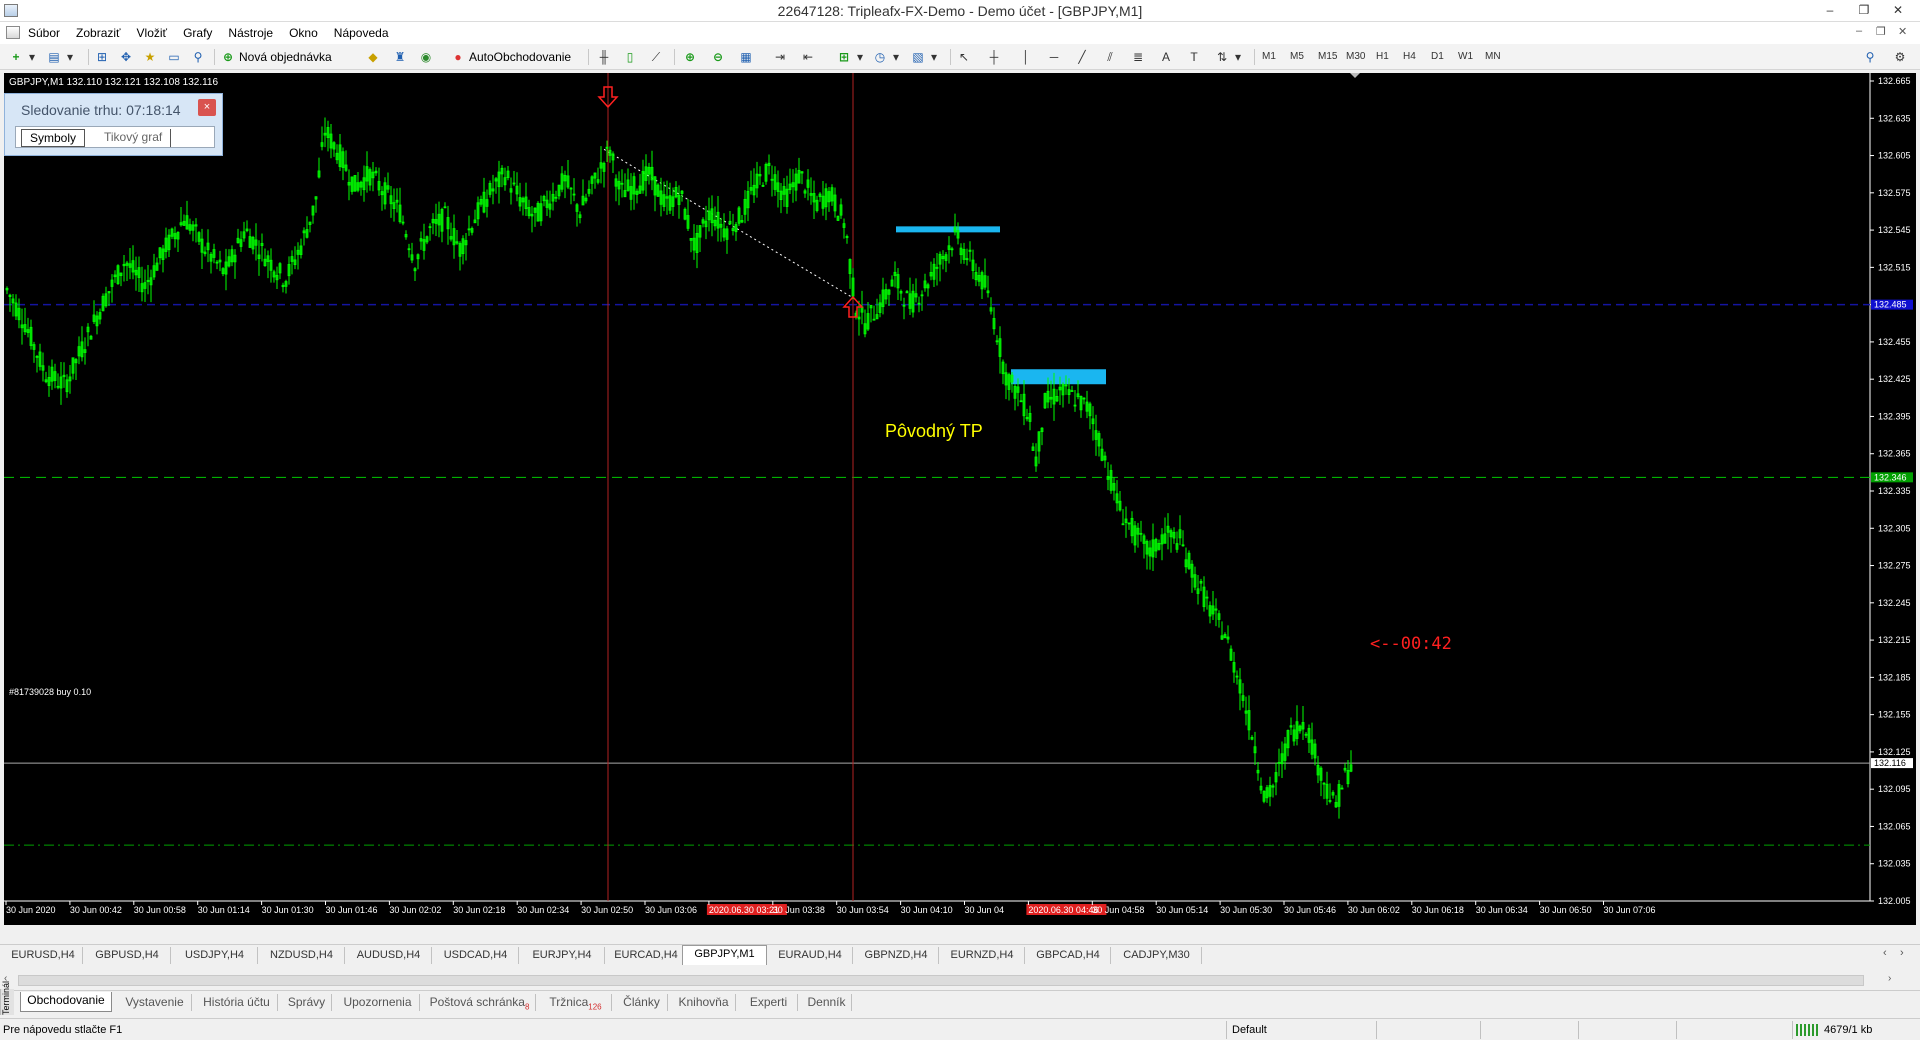  Describe the element at coordinates (1859, 31) in the screenshot. I see `chart-minimize-button: –` at that location.